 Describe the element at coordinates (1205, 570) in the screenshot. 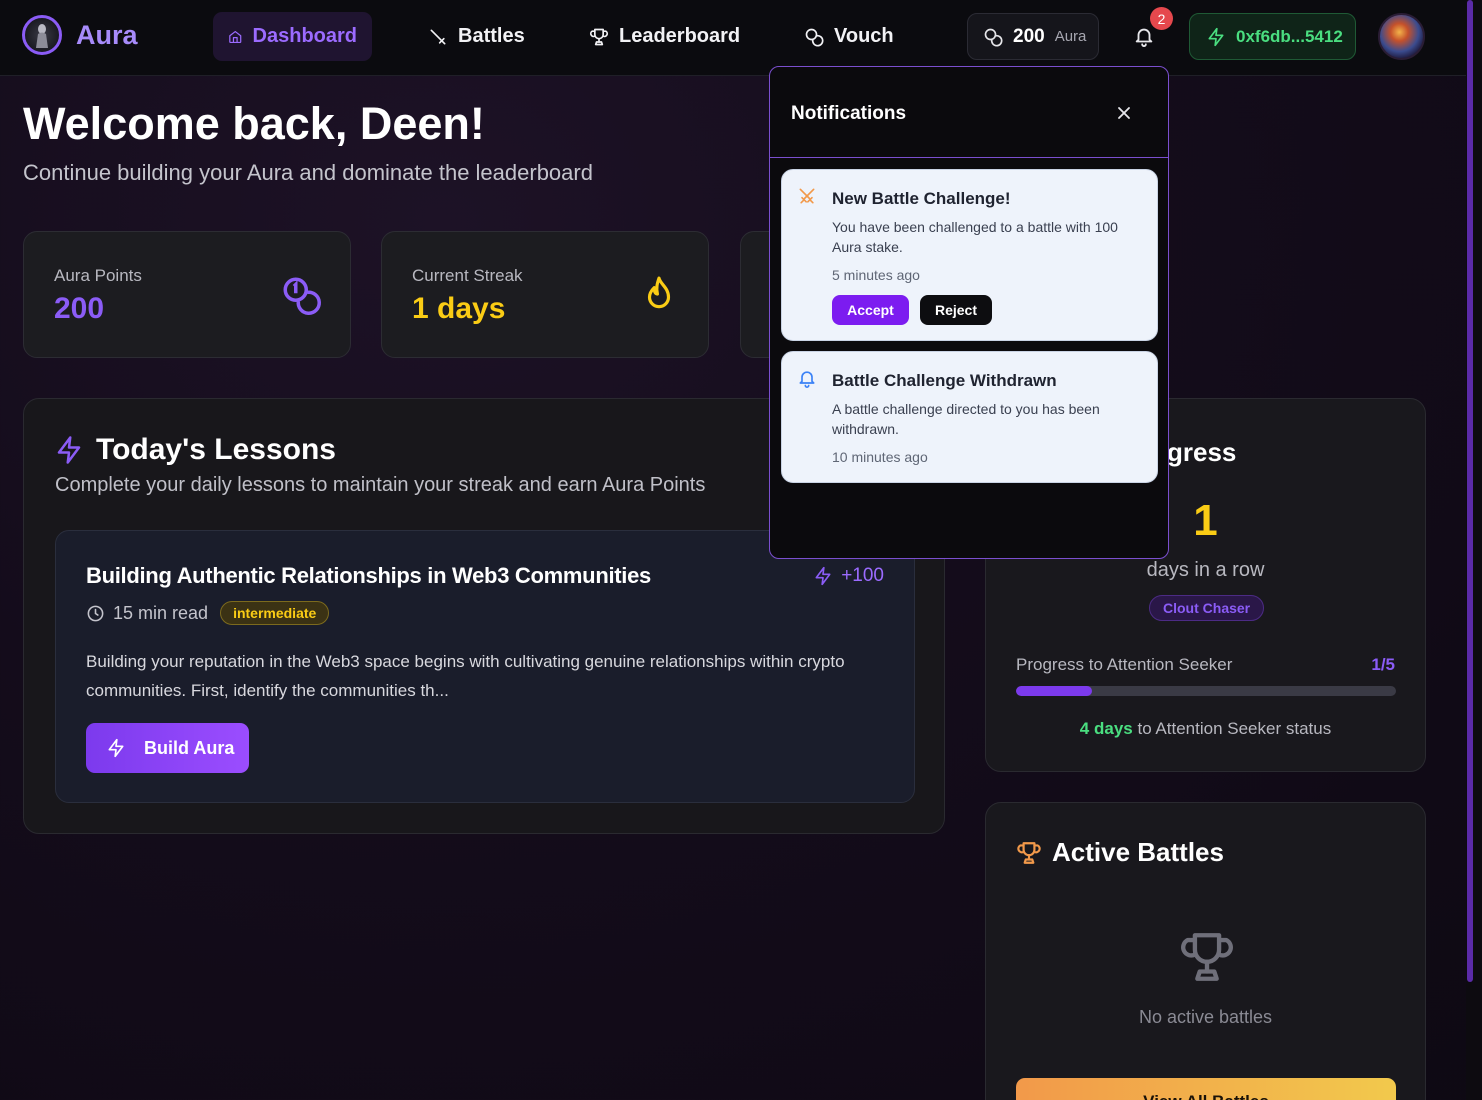

I see `streak-days-label: days in a row` at that location.